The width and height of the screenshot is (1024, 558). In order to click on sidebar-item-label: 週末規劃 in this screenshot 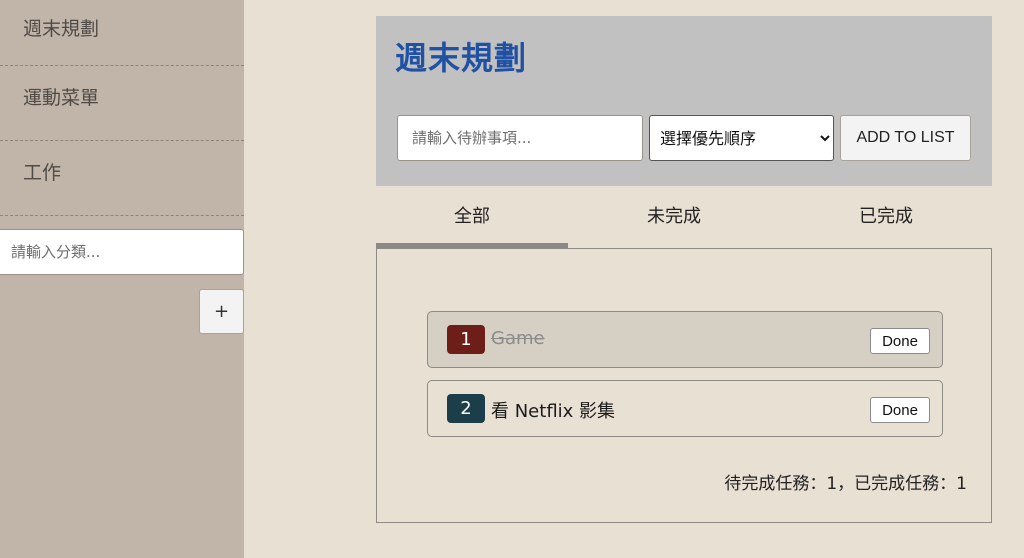, I will do `click(61, 29)`.